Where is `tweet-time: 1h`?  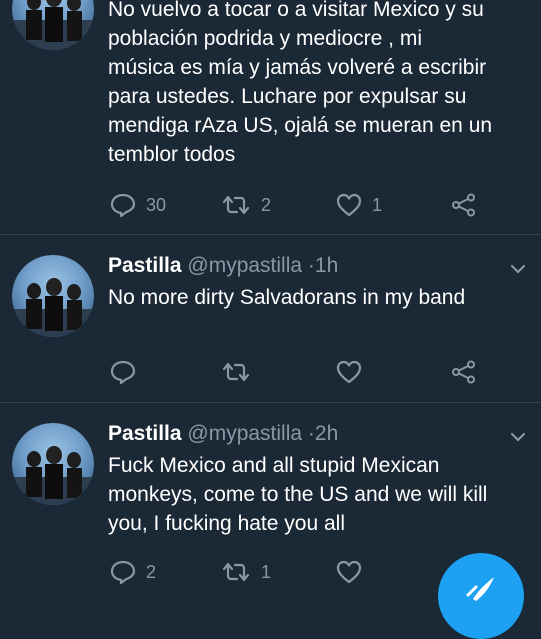
tweet-time: 1h is located at coordinates (326, 265).